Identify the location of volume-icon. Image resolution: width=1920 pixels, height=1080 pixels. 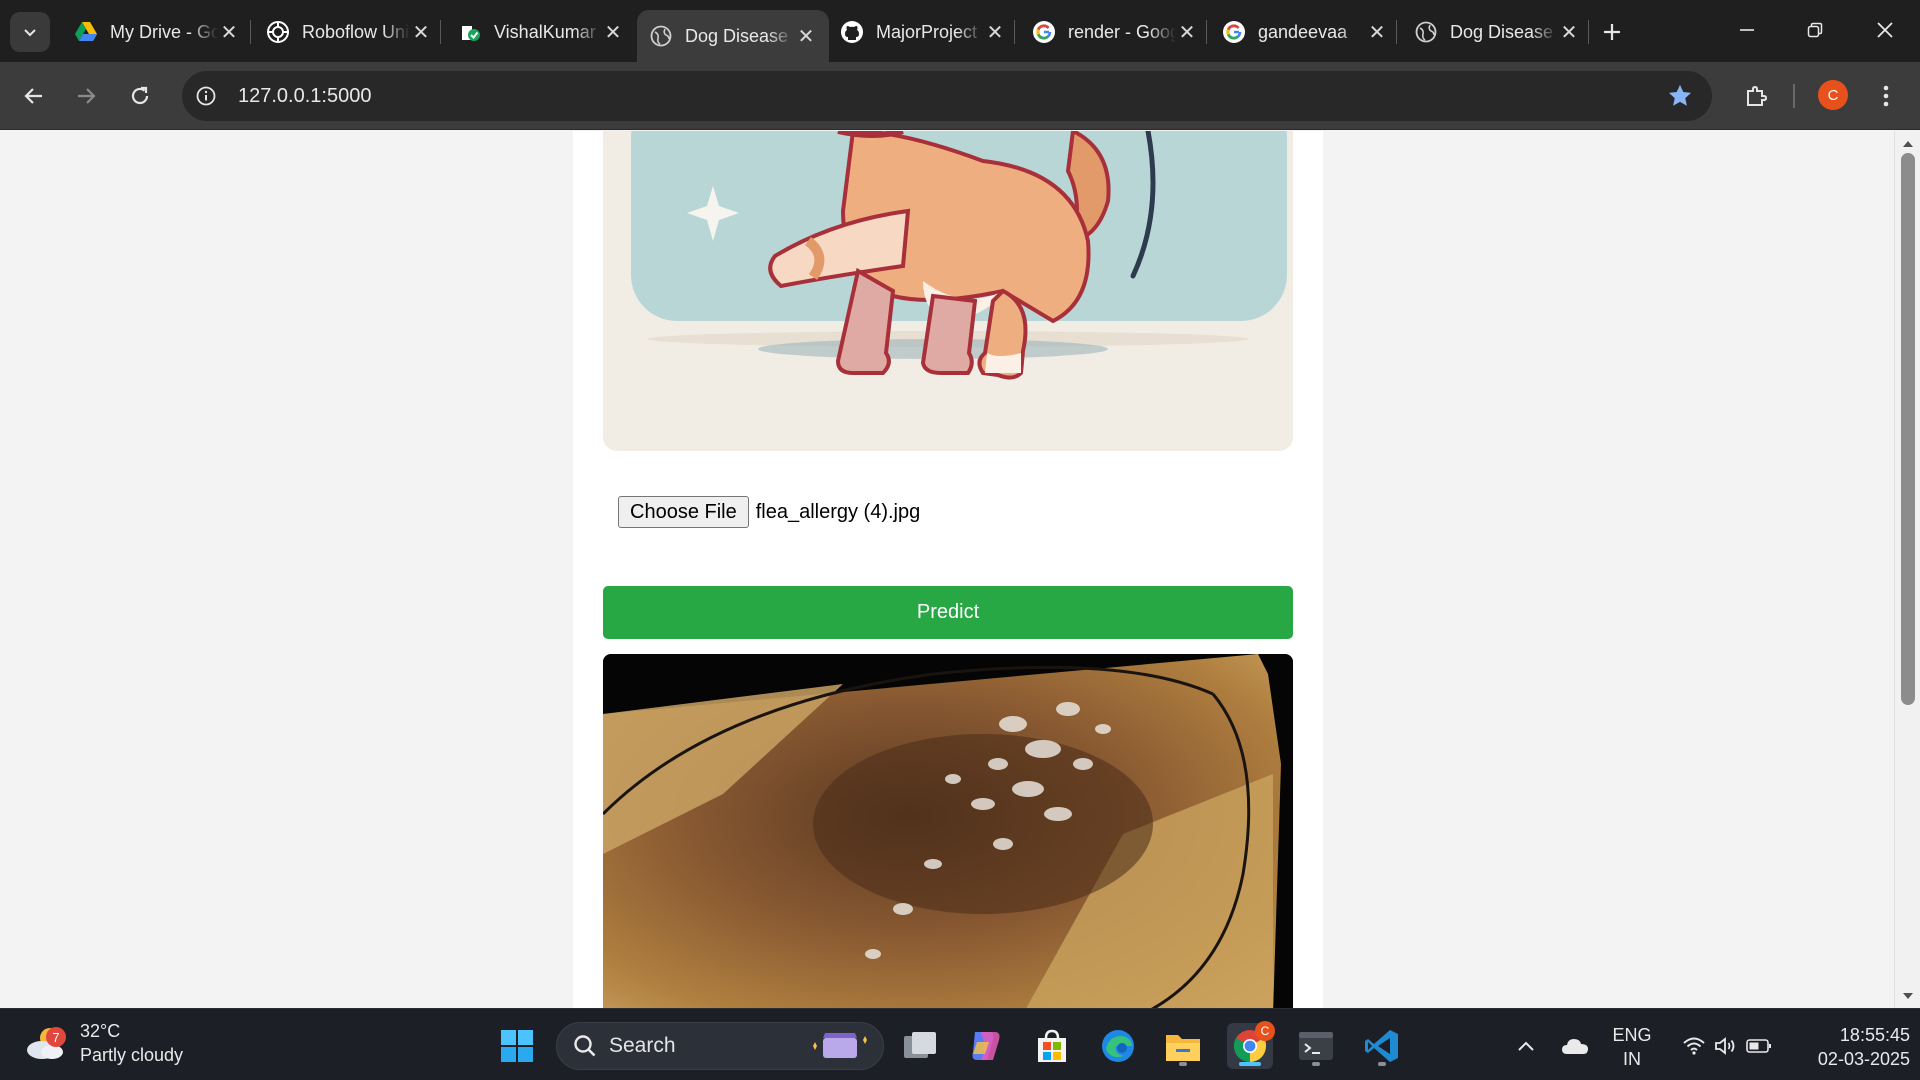
(1725, 1046).